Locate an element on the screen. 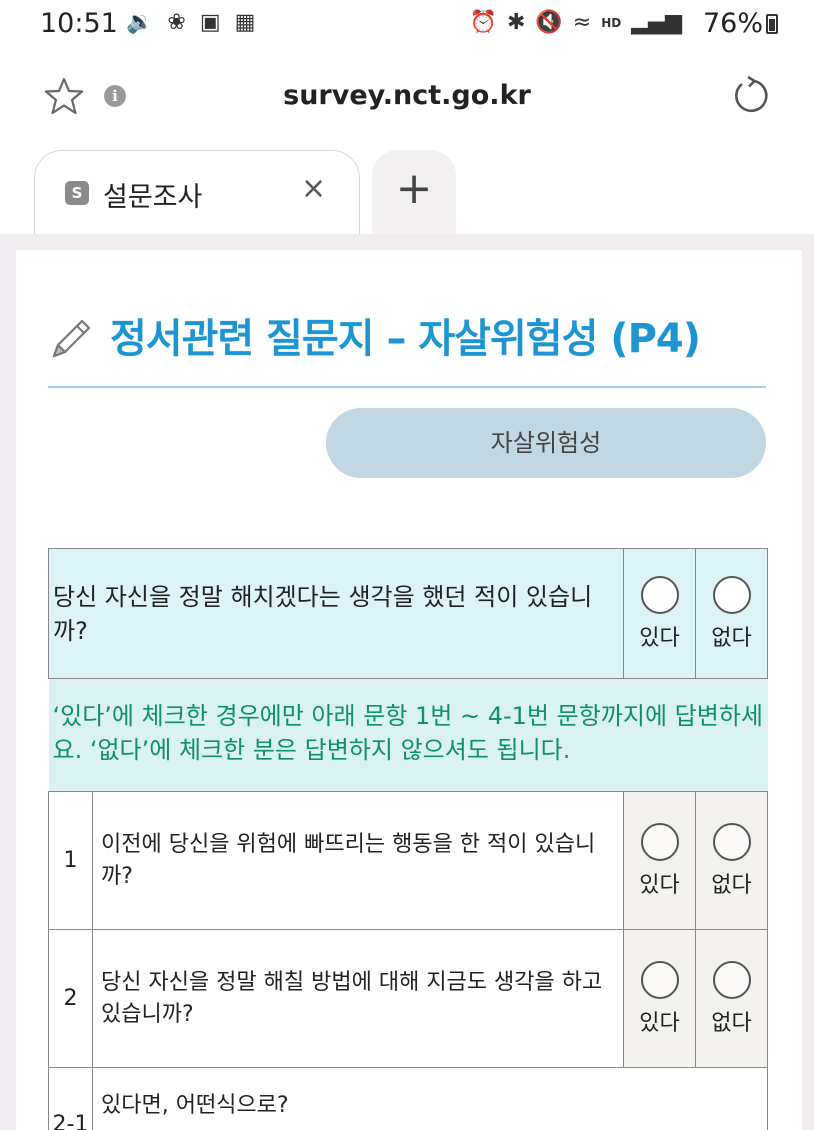 Image resolution: width=814 pixels, height=1130 pixels. tab-strip: S 설문조사 × + is located at coordinates (407, 191).